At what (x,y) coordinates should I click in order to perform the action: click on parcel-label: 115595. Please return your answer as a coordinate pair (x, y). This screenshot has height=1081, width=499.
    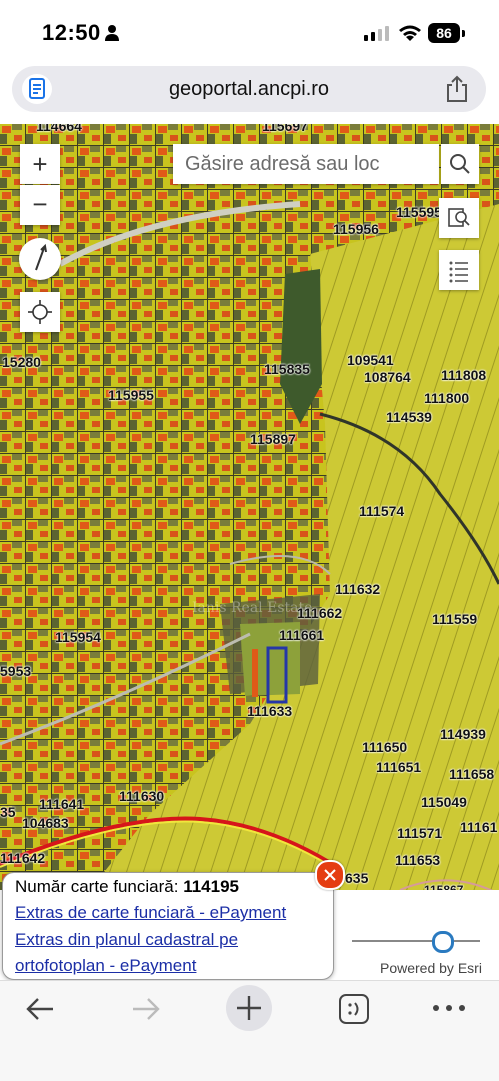
    Looking at the image, I should click on (419, 212).